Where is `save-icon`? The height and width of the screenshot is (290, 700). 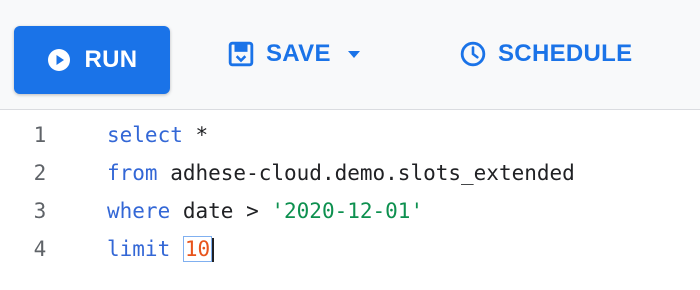 save-icon is located at coordinates (241, 54).